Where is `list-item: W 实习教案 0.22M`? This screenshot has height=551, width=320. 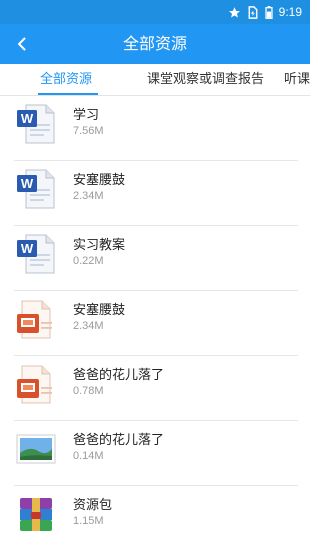 list-item: W 实习教案 0.22M is located at coordinates (155, 258).